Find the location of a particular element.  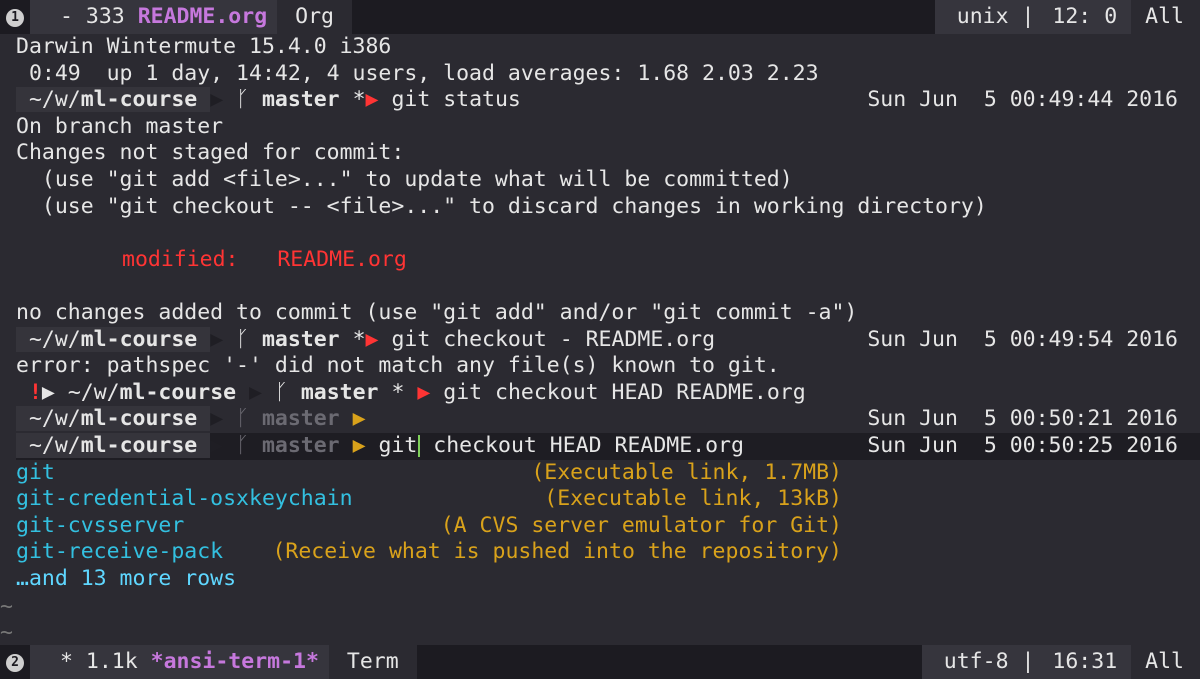

completion-desc: (Executable link, 1.7MB) is located at coordinates (686, 472).